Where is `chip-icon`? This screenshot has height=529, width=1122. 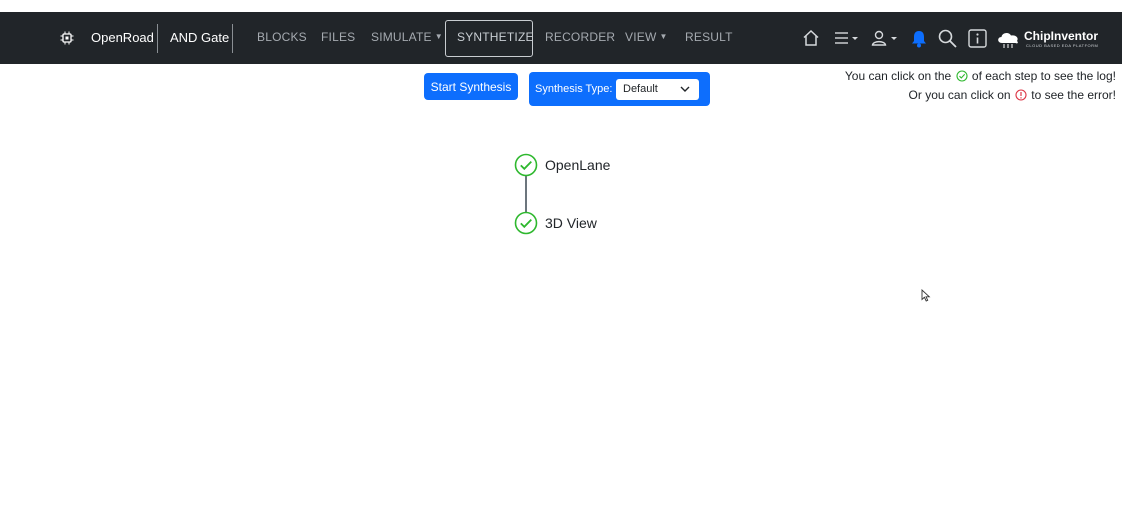 chip-icon is located at coordinates (67, 38).